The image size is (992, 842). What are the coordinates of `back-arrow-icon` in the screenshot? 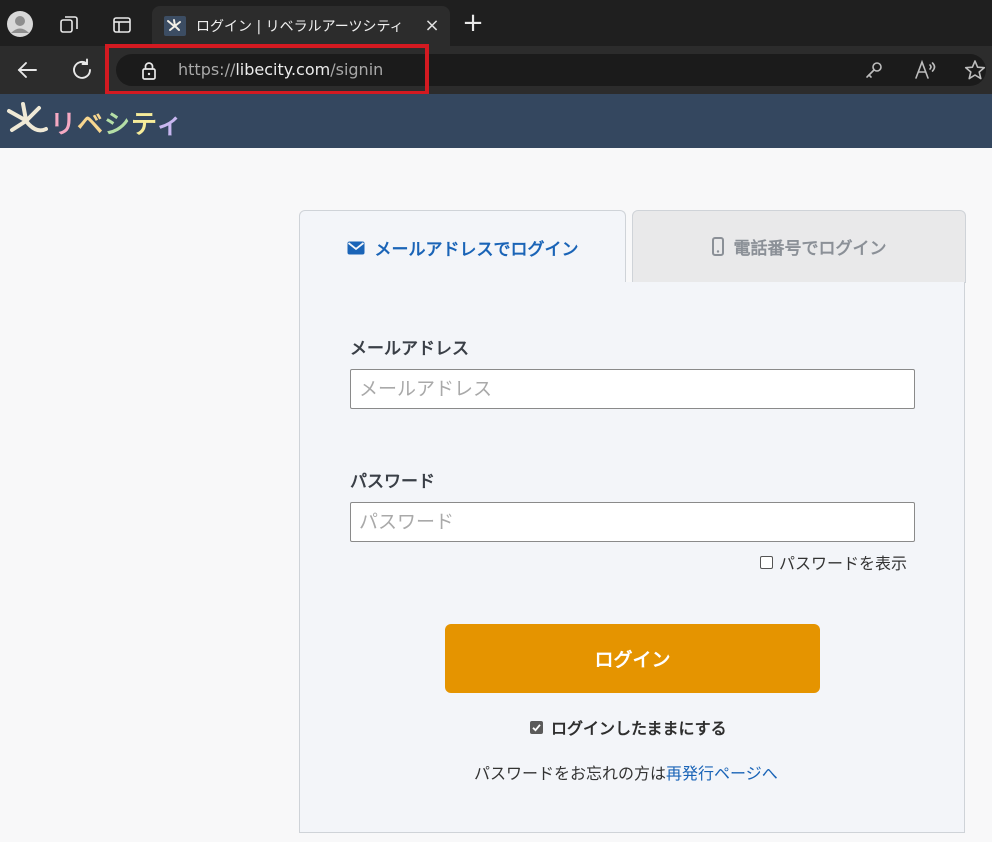 It's located at (27, 70).